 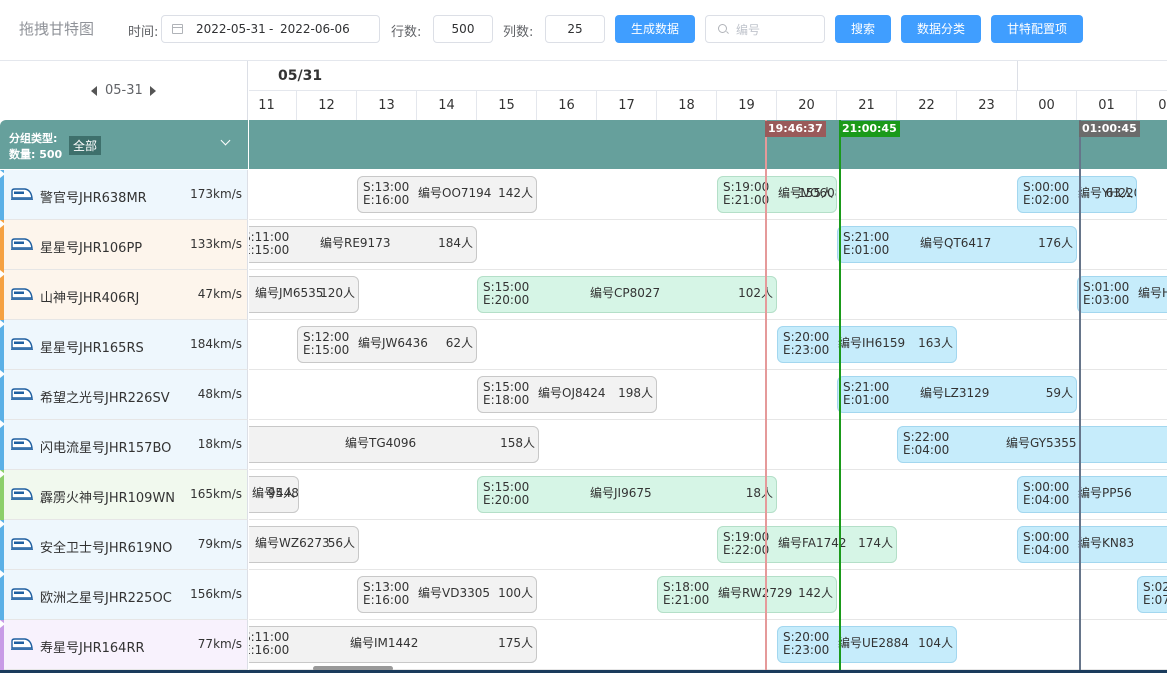 I want to click on task-bar: S:21:00 E:01:00 编号LZ3129 59人, so click(x=957, y=394).